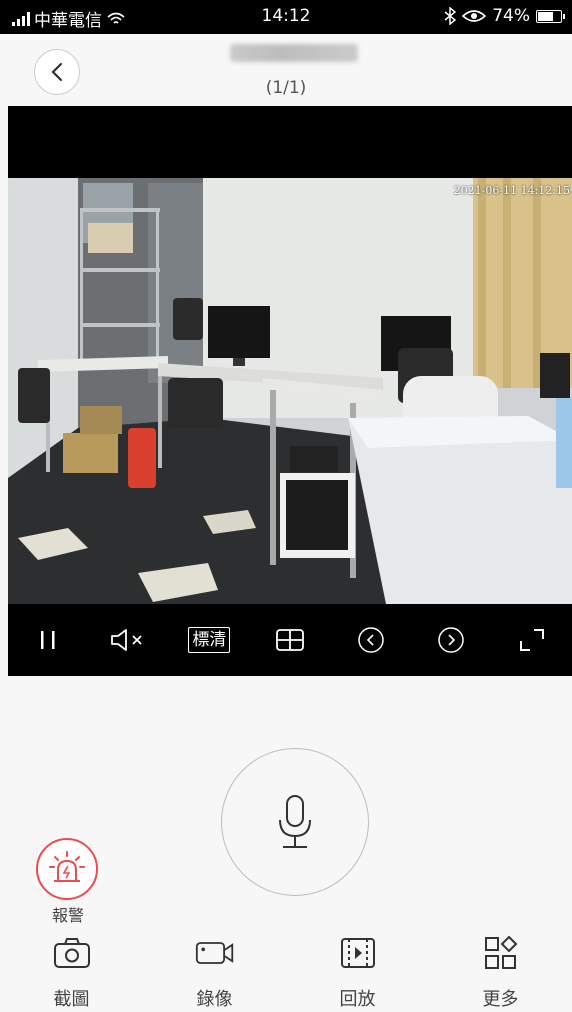 The height and width of the screenshot is (1012, 572). What do you see at coordinates (67, 866) in the screenshot?
I see `siren-icon` at bounding box center [67, 866].